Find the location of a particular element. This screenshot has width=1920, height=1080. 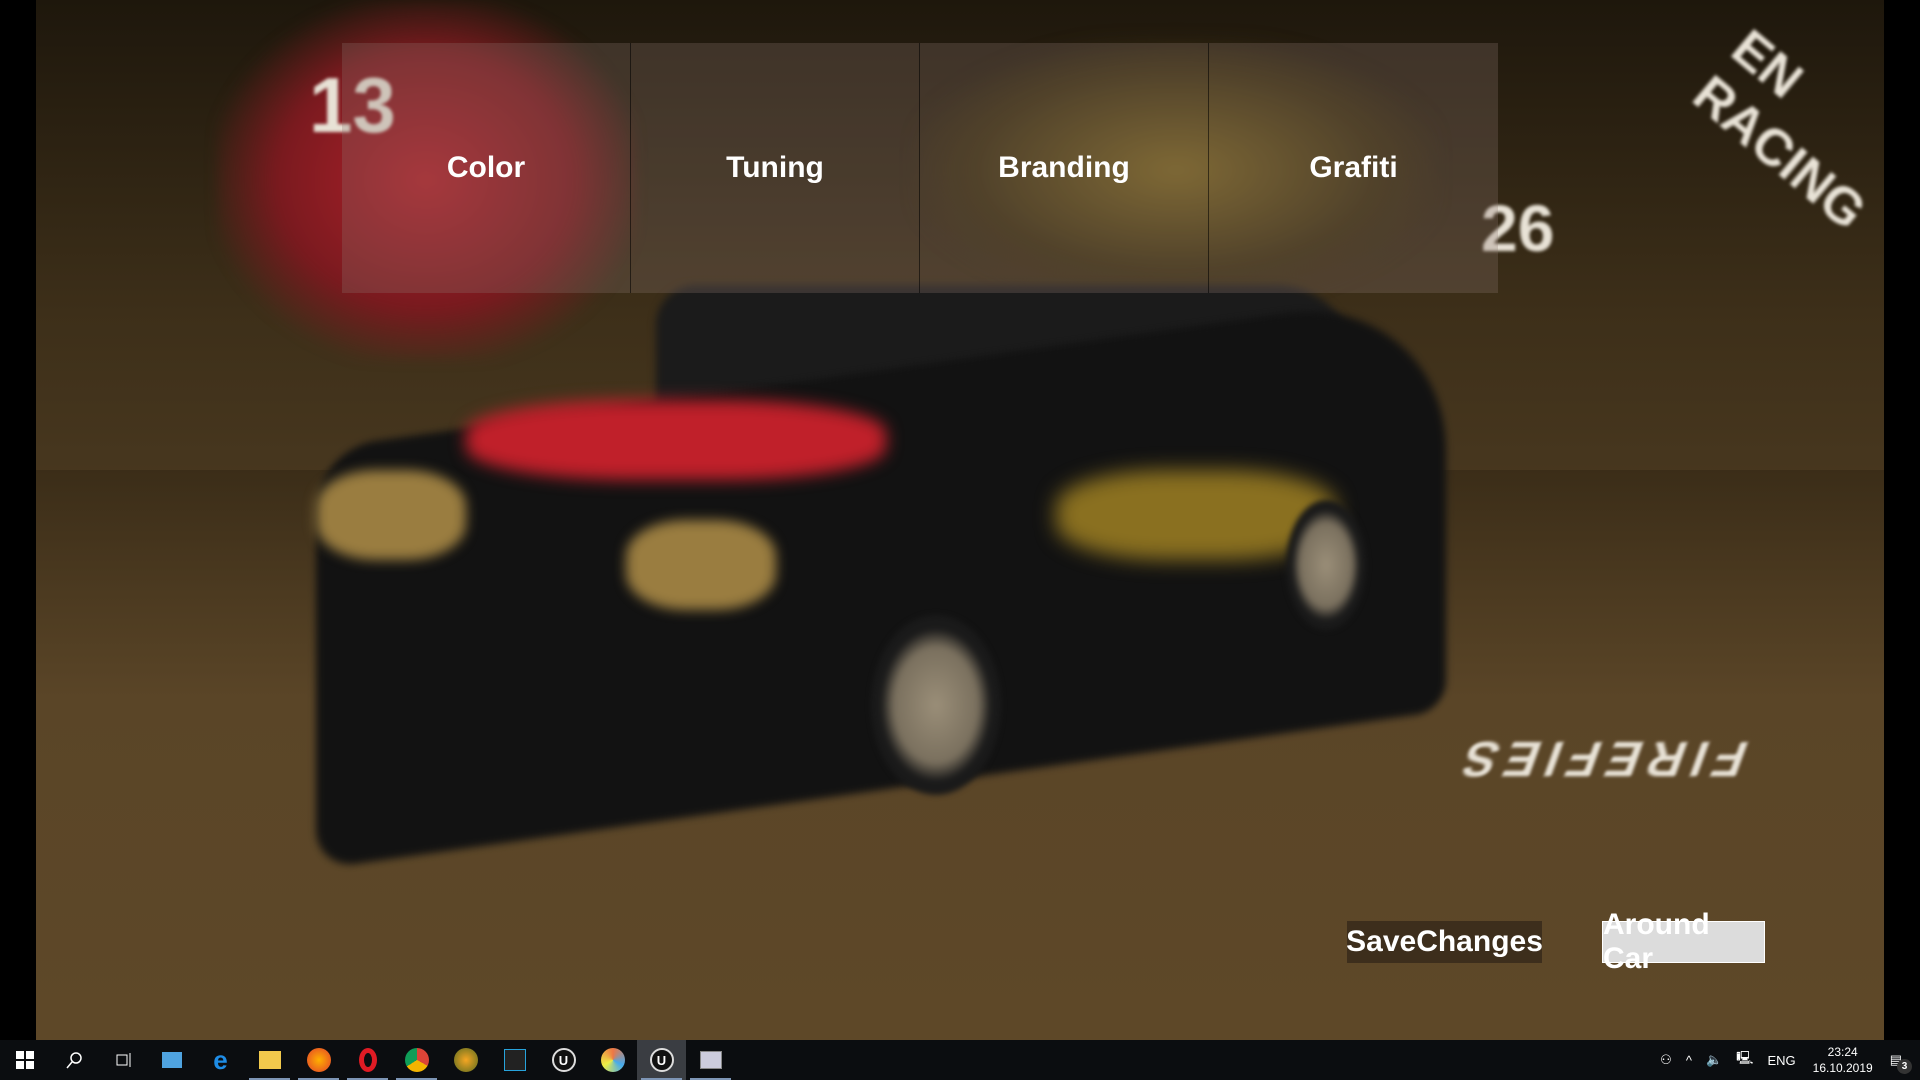

task-view-icon is located at coordinates (122, 1060).